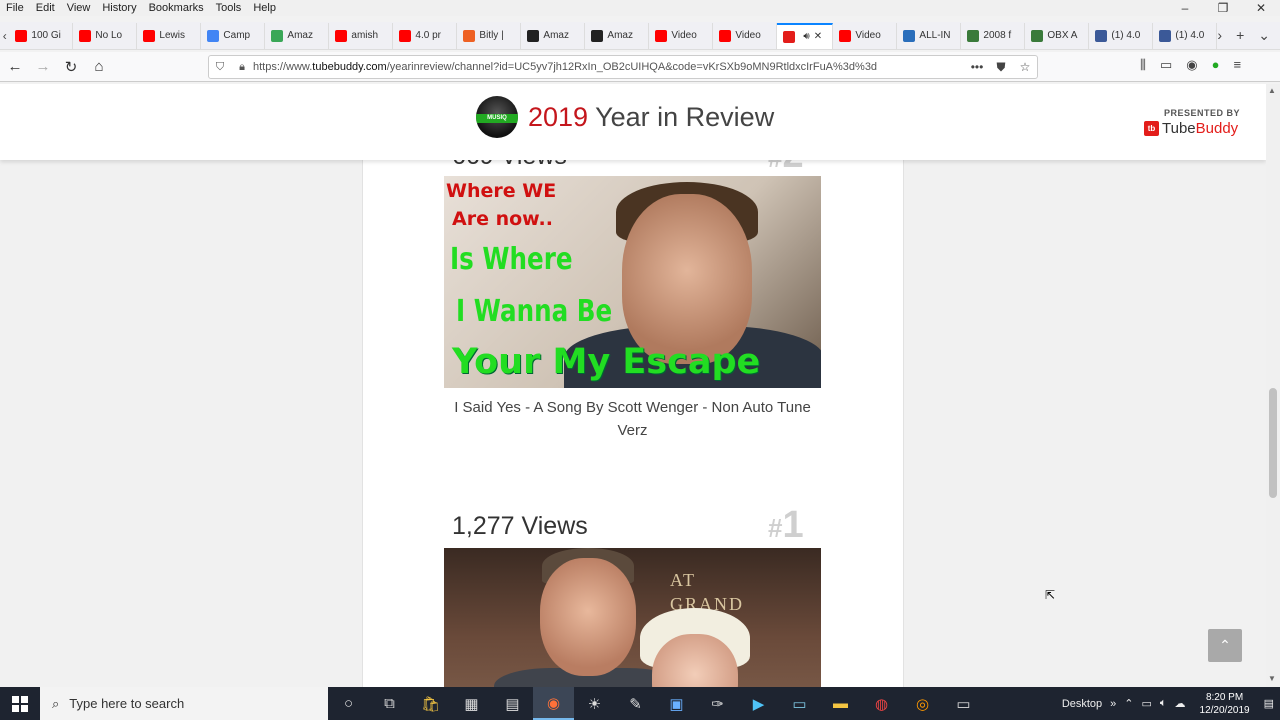 The width and height of the screenshot is (1280, 720). Describe the element at coordinates (1001, 67) in the screenshot. I see `pocket-icon: ⛊` at that location.